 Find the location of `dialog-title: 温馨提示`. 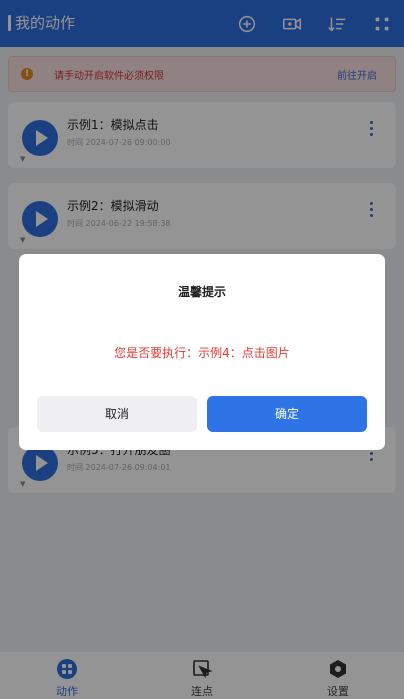

dialog-title: 温馨提示 is located at coordinates (201, 292).